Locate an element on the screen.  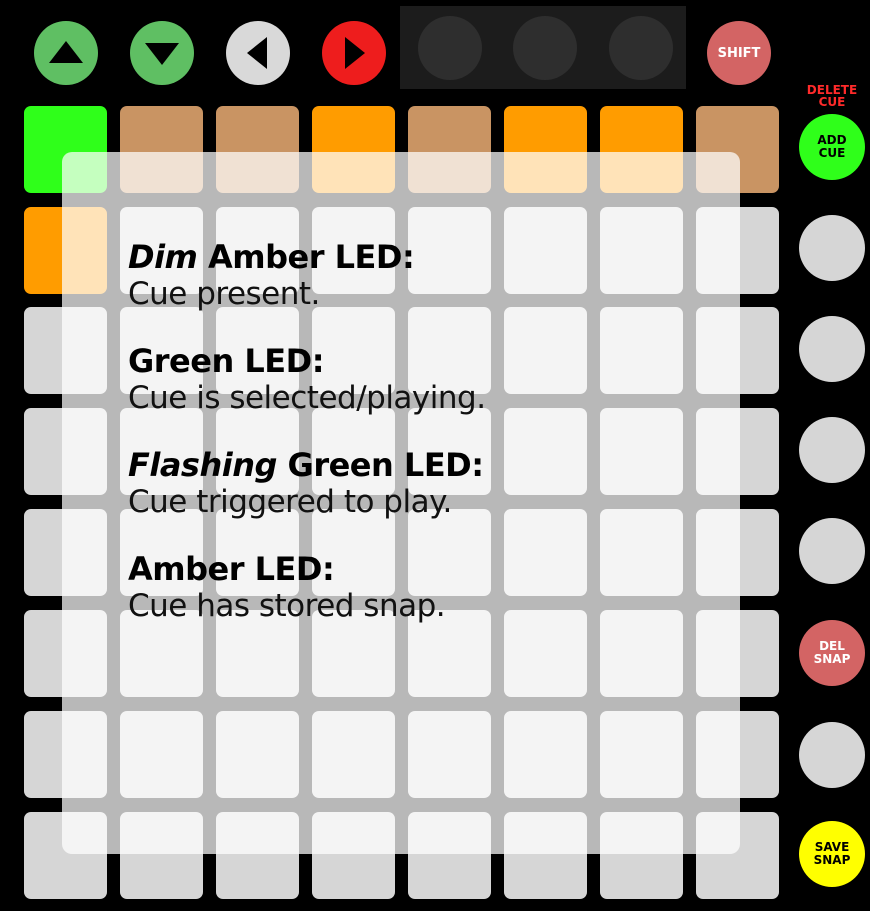
legend-item: Green LED: Cue is selected/playing. is located at coordinates (408, 379).